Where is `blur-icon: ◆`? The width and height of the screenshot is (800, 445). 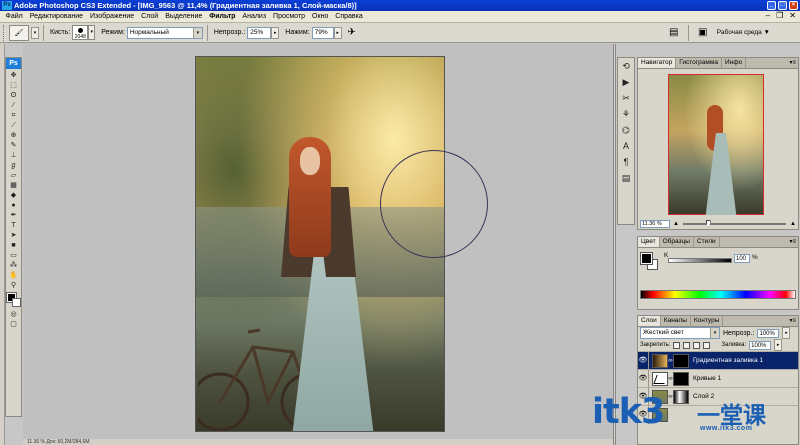
blur-icon: ◆ is located at coordinates (13, 195).